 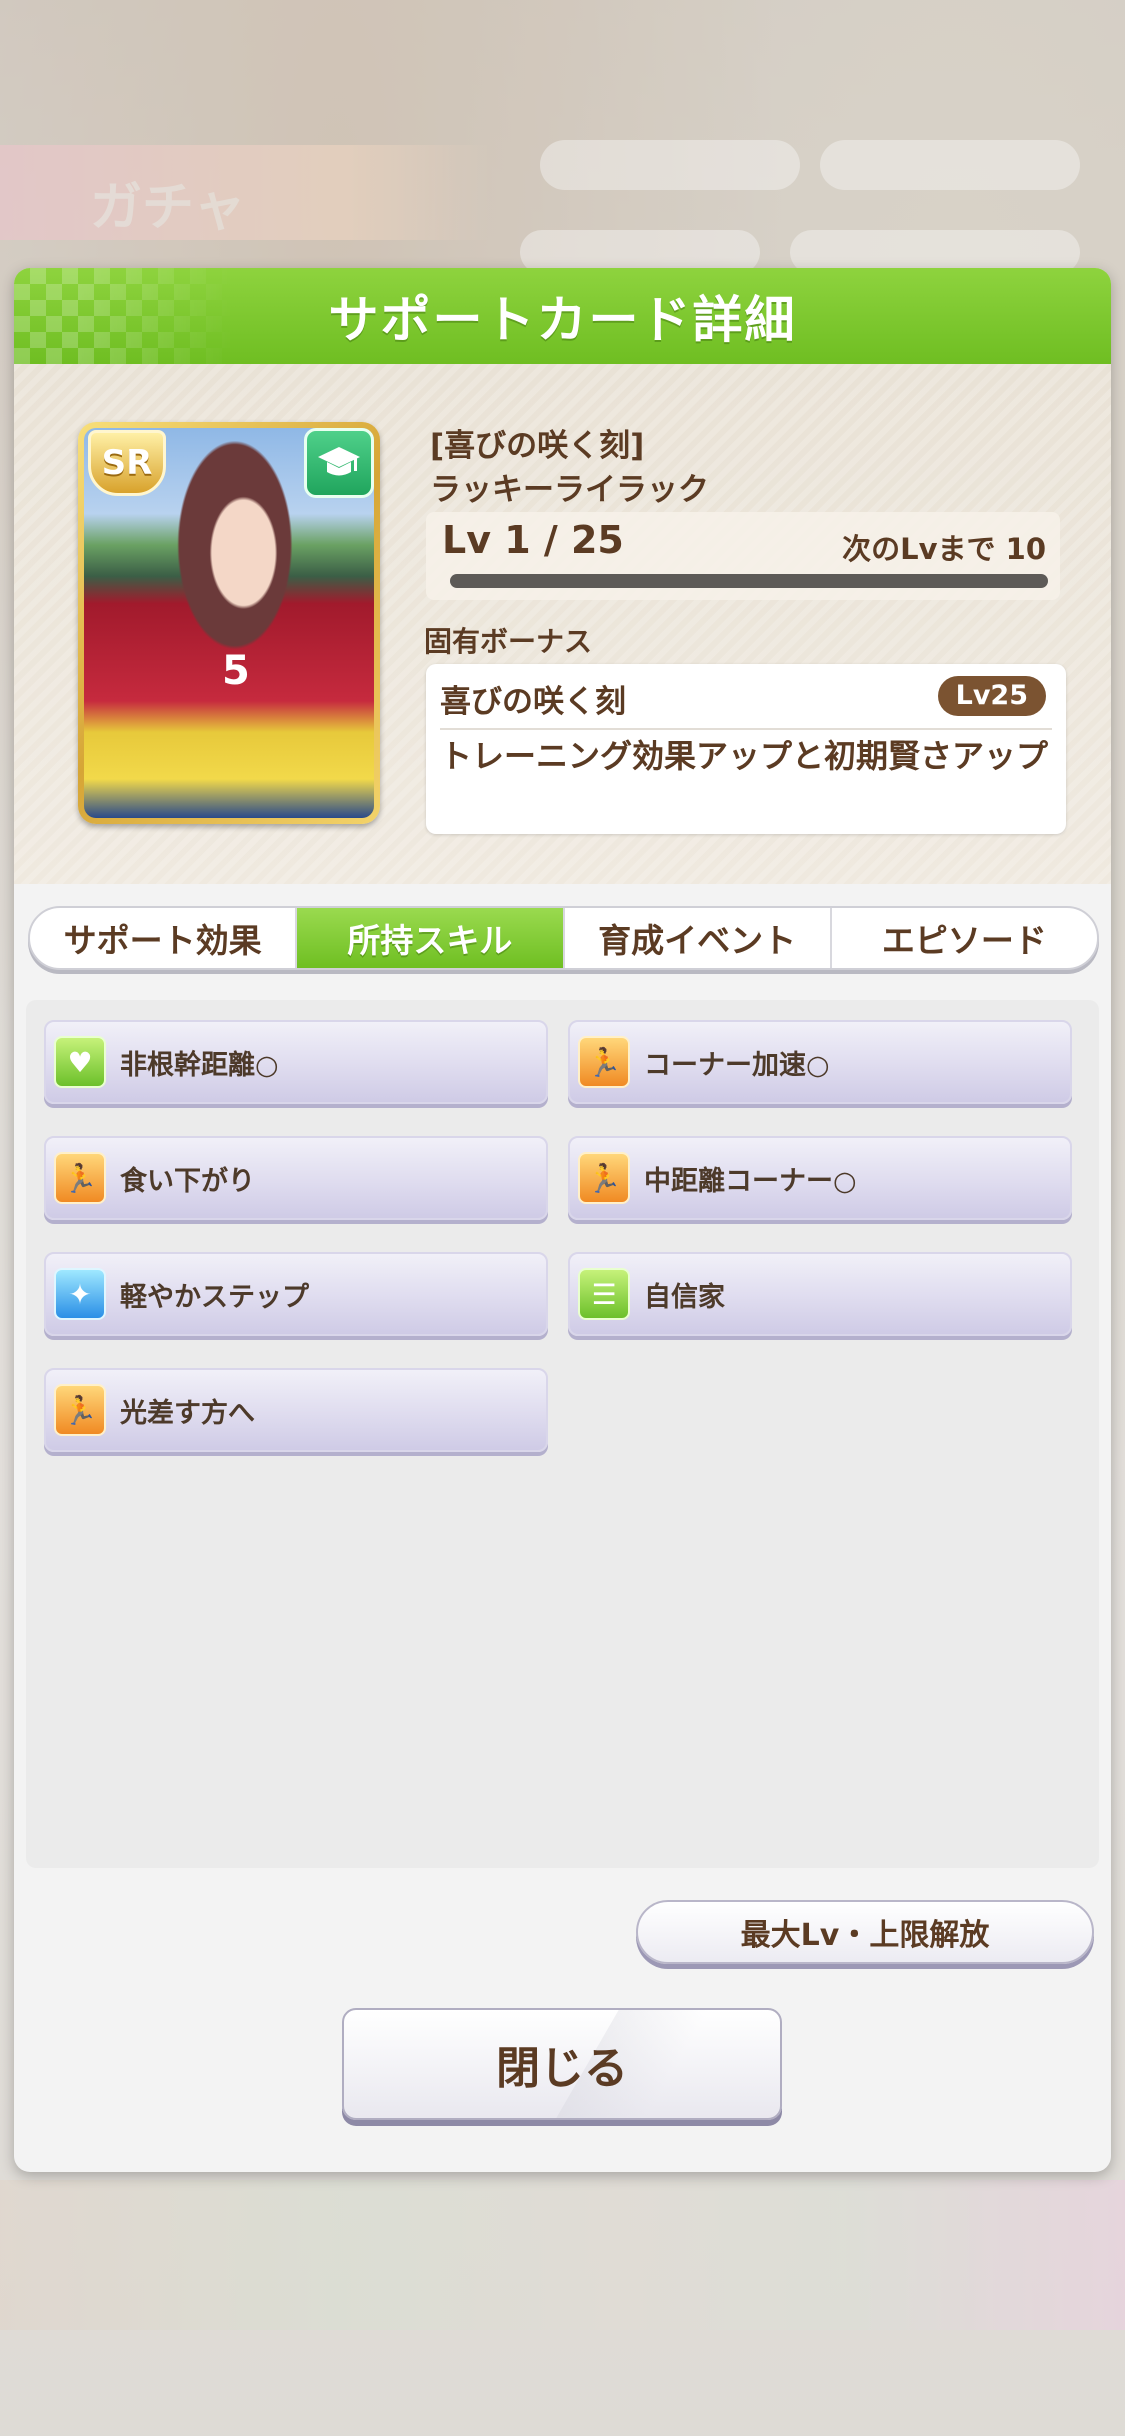 I want to click on skill-item: ✦ 軽やかステップ, so click(x=296, y=1294).